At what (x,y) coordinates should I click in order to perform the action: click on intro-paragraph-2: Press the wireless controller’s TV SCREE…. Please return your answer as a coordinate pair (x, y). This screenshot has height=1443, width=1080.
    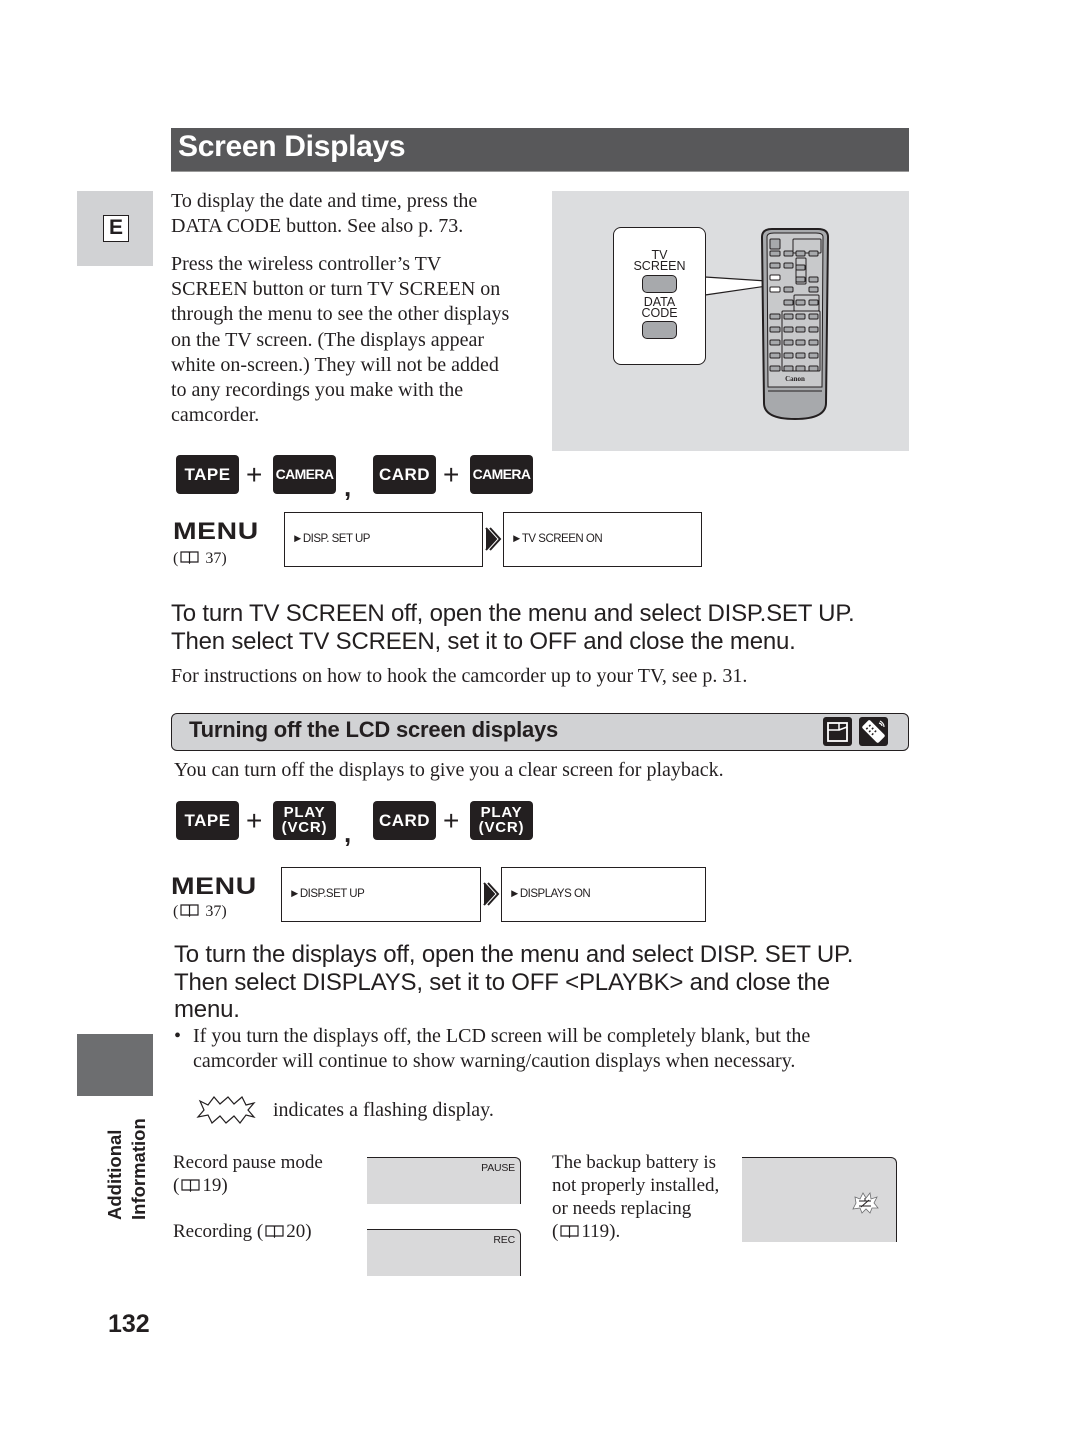
    Looking at the image, I should click on (361, 340).